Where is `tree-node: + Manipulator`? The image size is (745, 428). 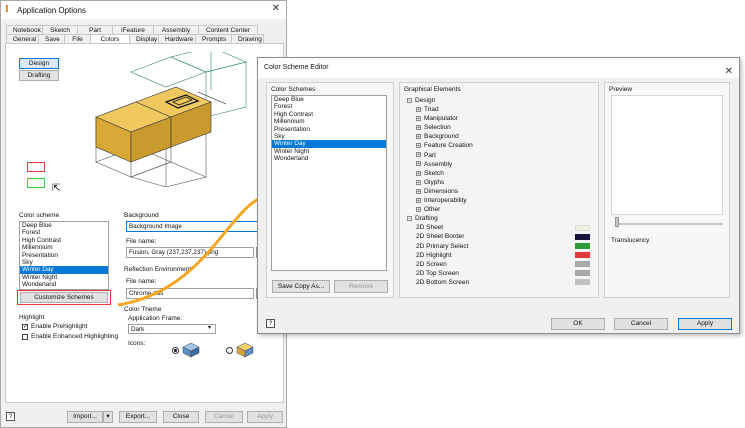 tree-node: + Manipulator is located at coordinates (498, 118).